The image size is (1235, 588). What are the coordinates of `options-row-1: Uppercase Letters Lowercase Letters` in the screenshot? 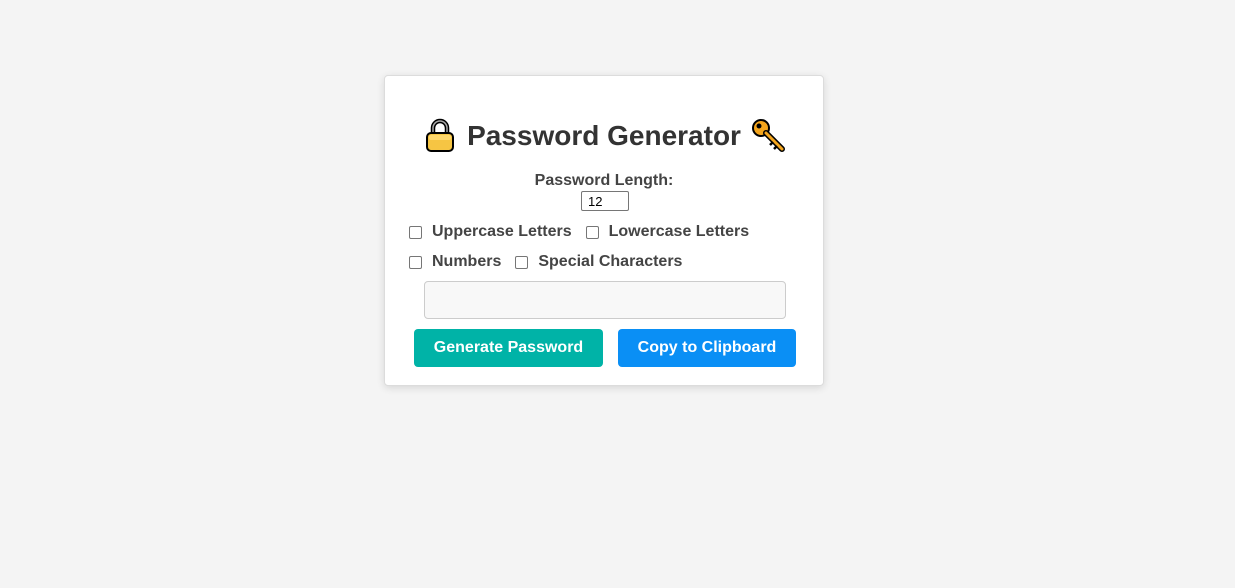 It's located at (586, 232).